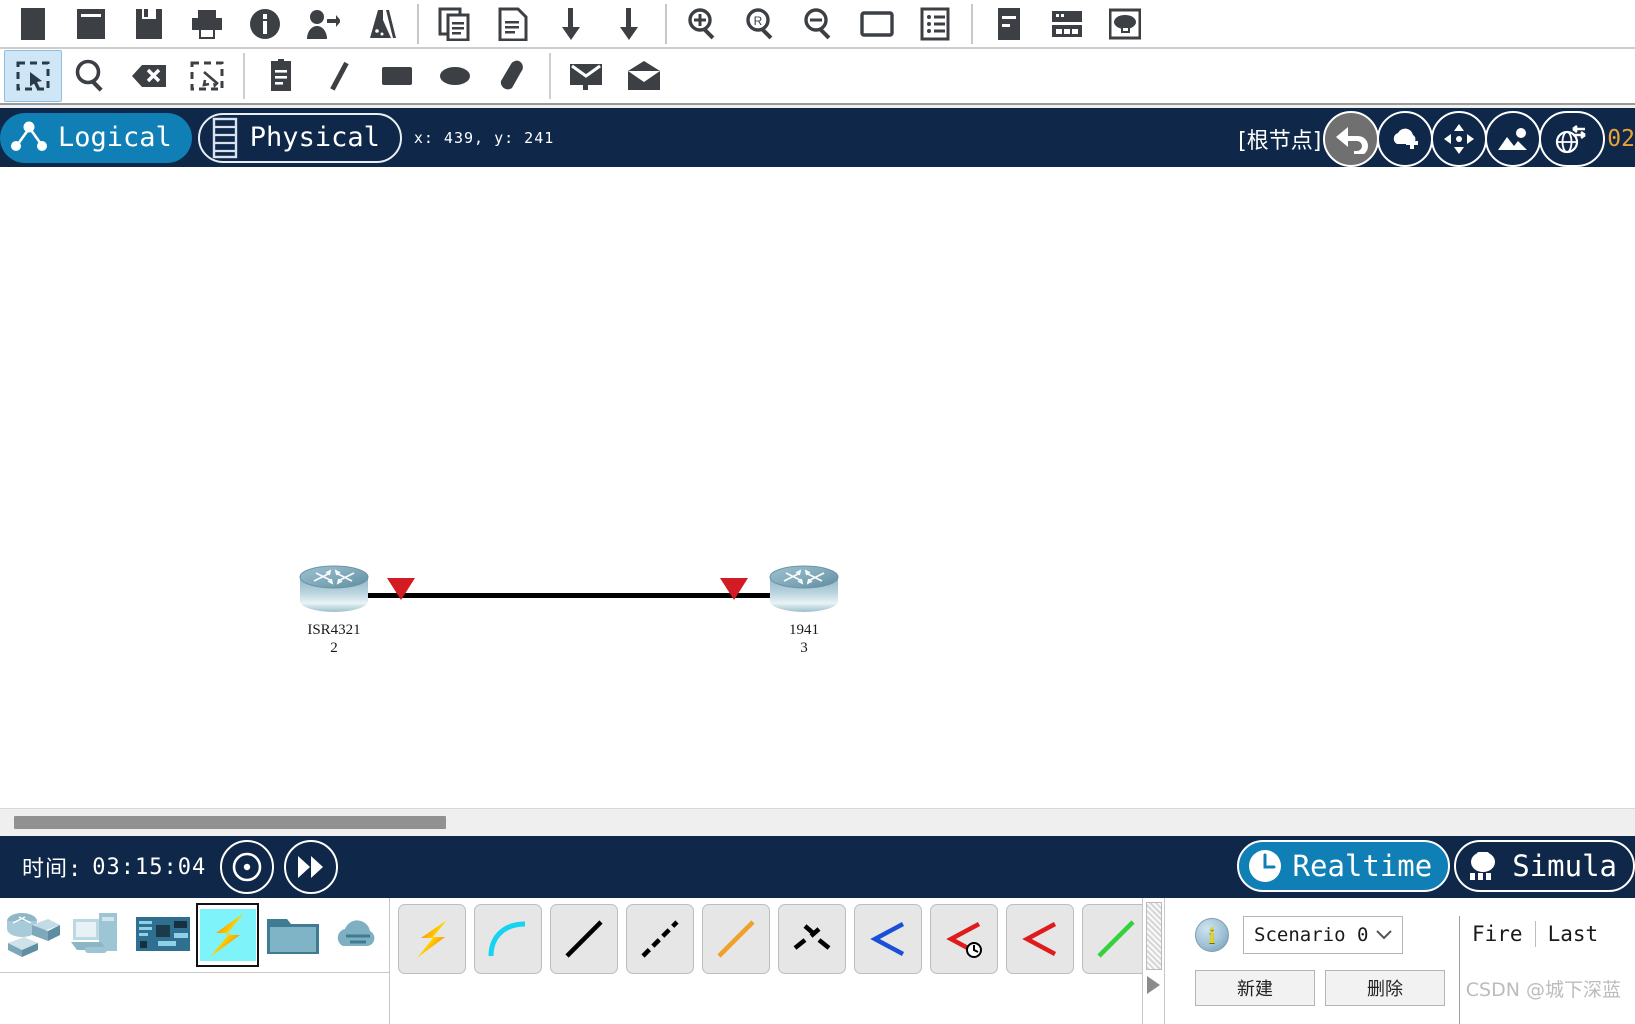 The image size is (1635, 1024). I want to click on time-value: 03:15:04, so click(149, 867).